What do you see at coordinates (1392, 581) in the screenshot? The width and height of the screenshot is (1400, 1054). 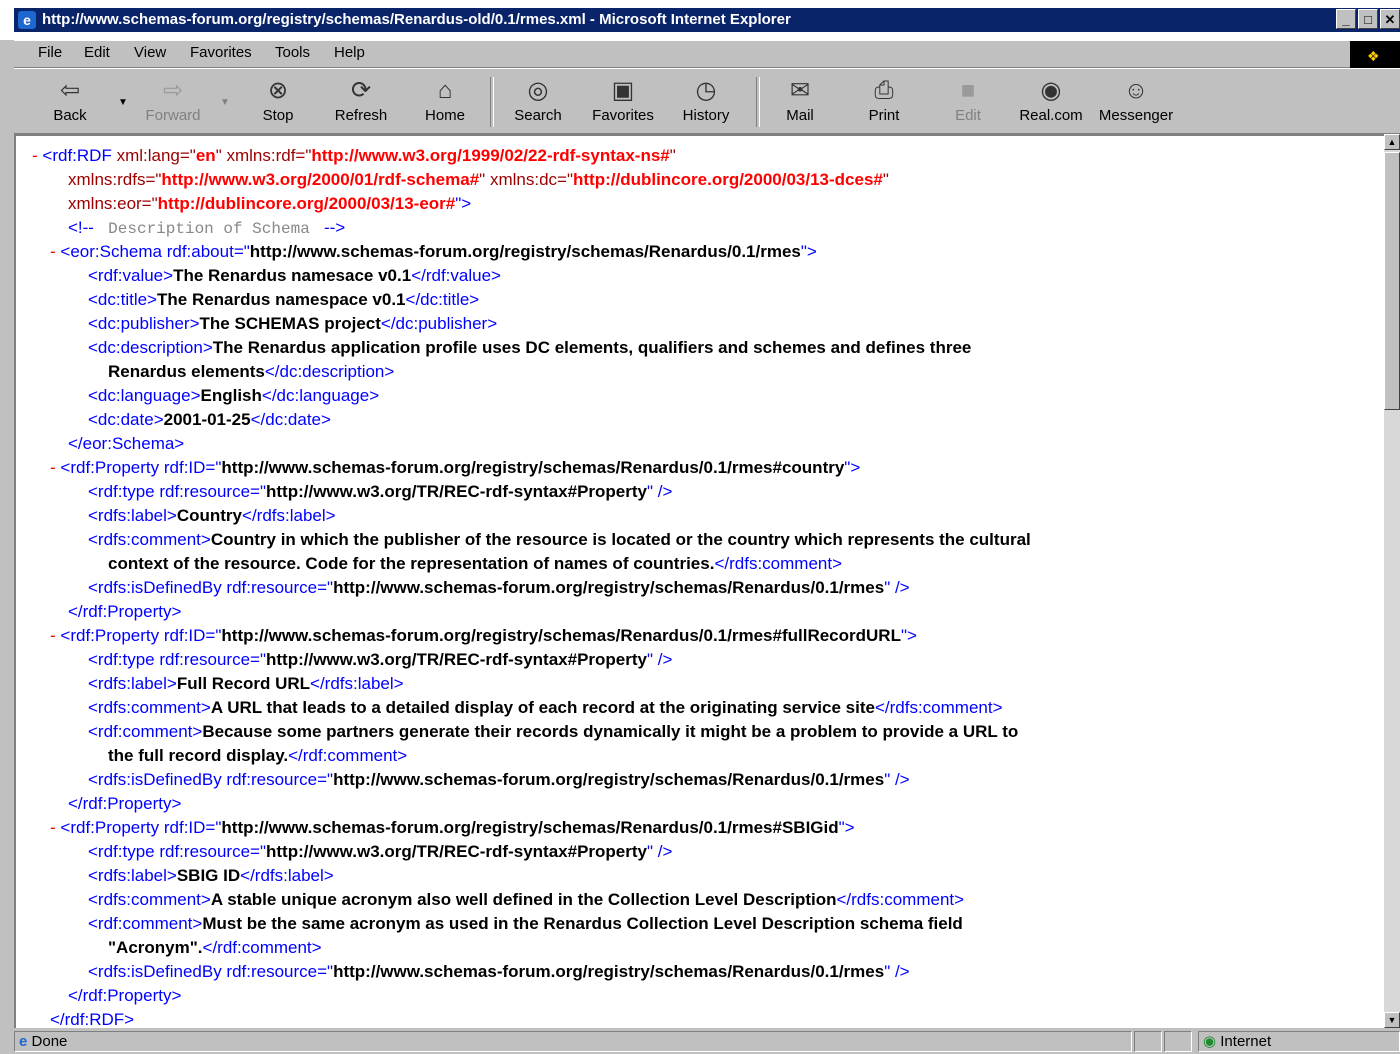 I see `vertical-scrollbar: ▲ ▼` at bounding box center [1392, 581].